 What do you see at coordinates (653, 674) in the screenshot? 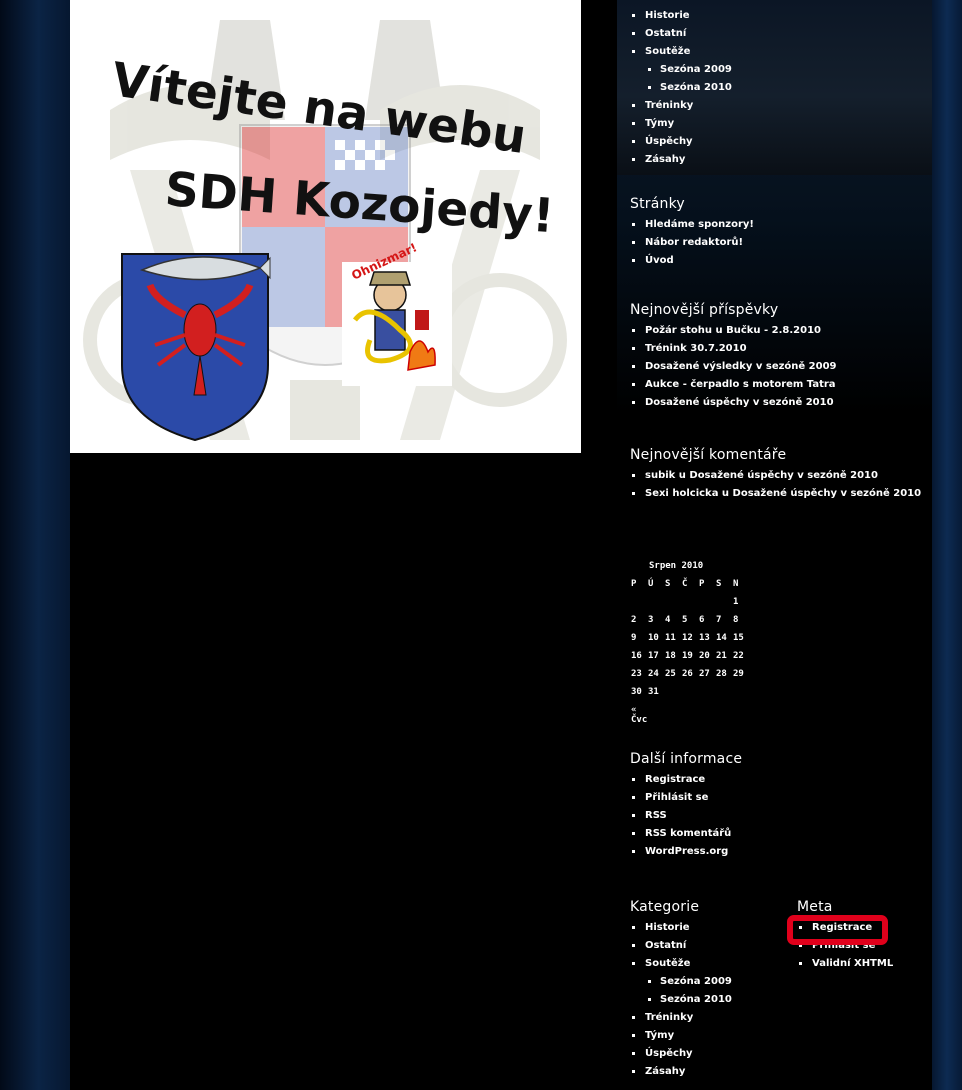
I see `calendar-day: 24` at bounding box center [653, 674].